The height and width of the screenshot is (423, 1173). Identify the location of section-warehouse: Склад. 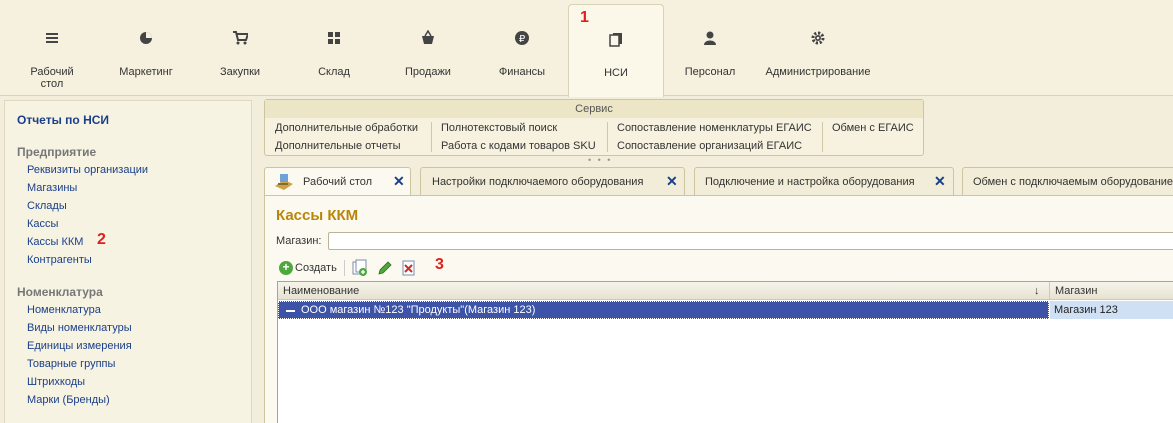
(334, 48).